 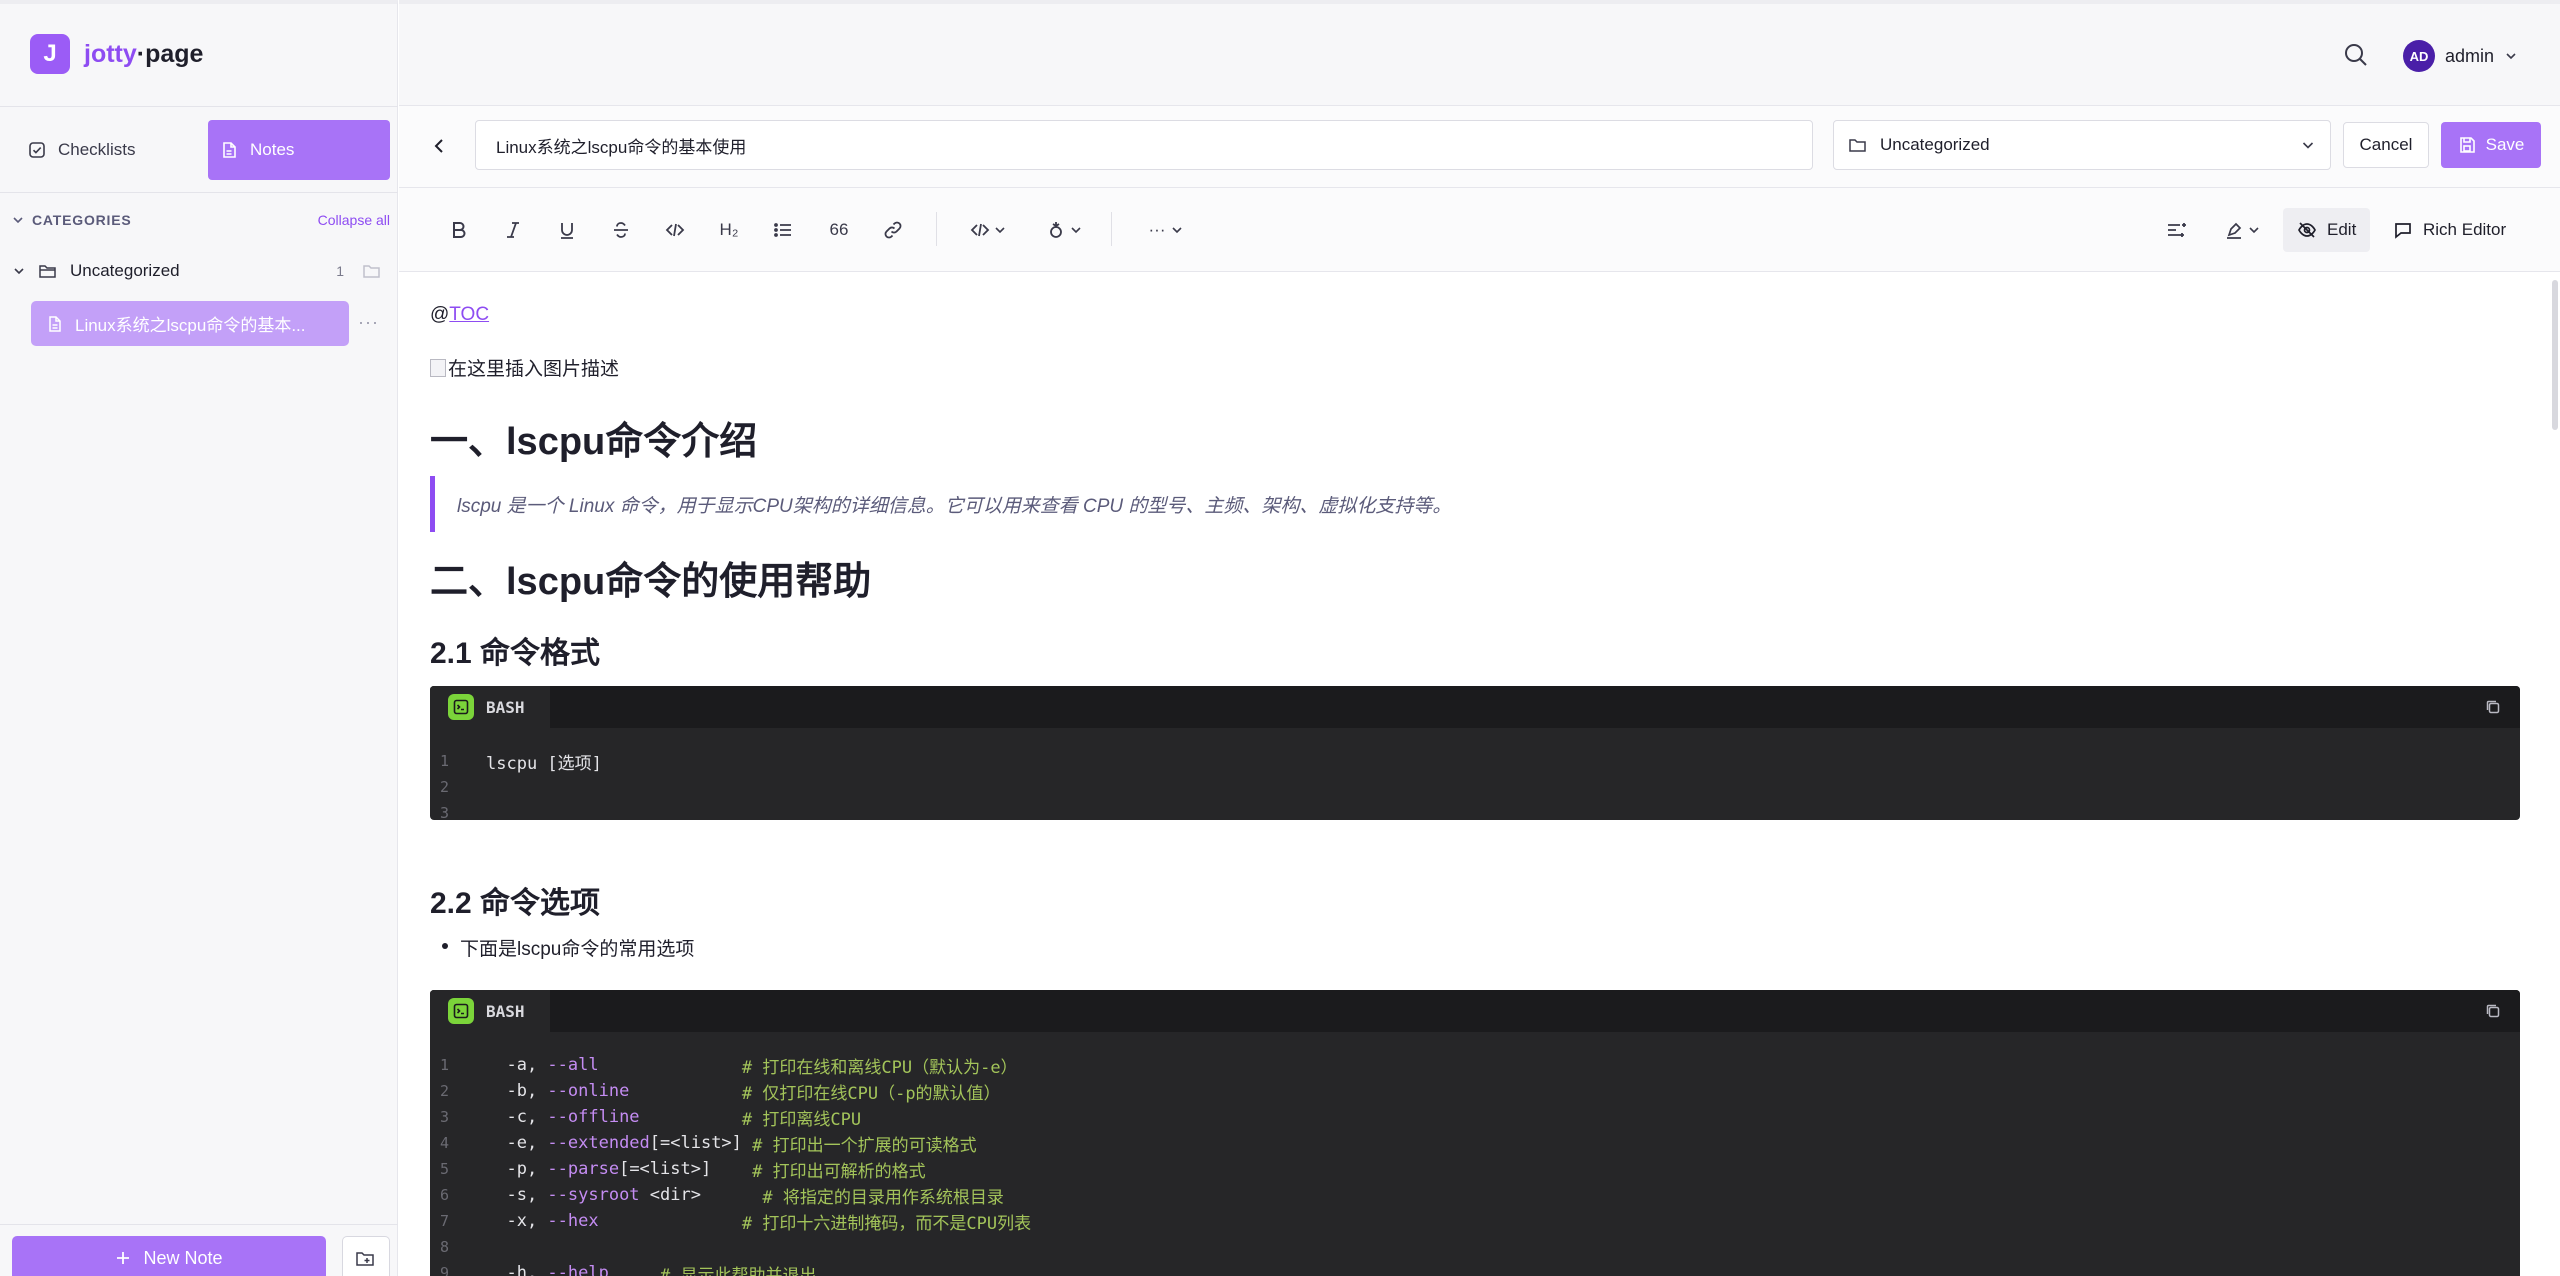 I want to click on code-block-body: 1 lscpu [选项] 2 3, so click(x=1475, y=774).